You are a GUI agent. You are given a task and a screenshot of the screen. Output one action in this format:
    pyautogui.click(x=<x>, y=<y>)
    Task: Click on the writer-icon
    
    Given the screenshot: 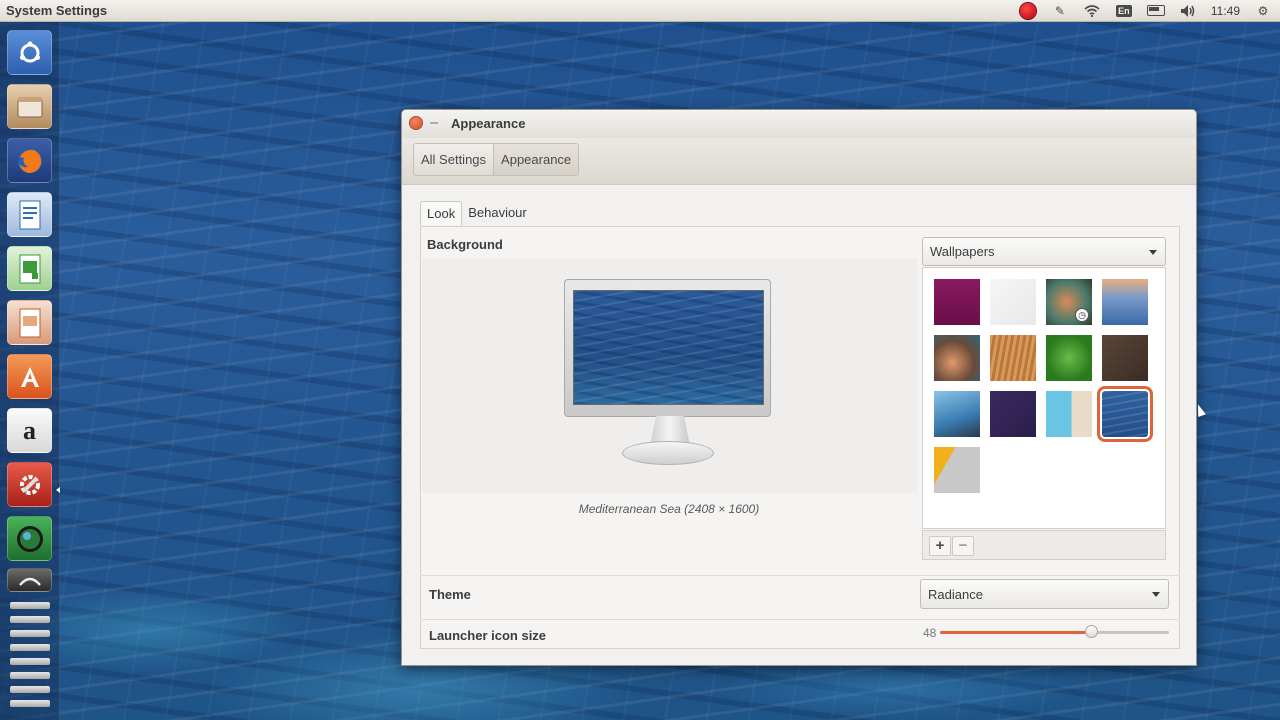 What is the action you would take?
    pyautogui.click(x=29, y=214)
    